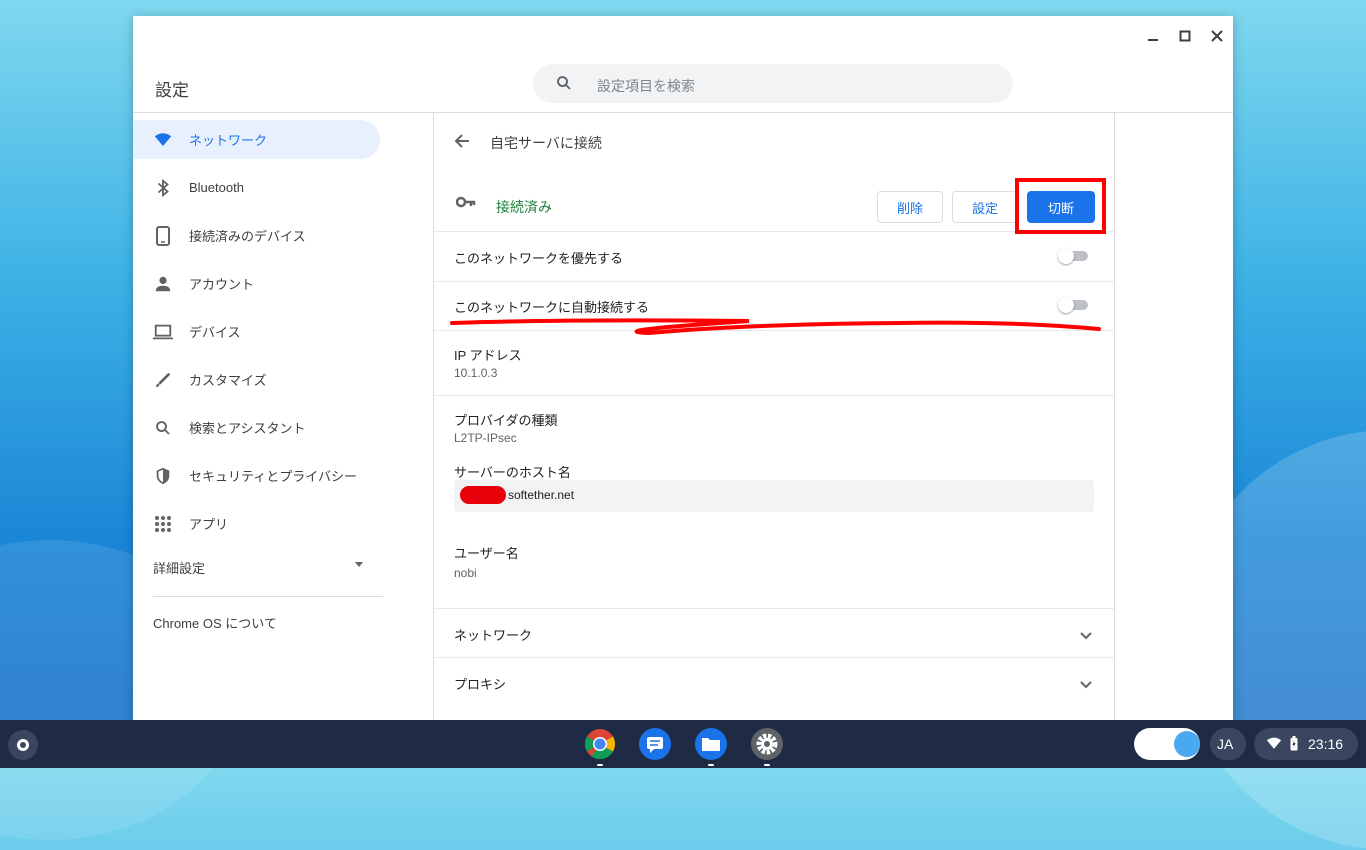 The width and height of the screenshot is (1366, 850). I want to click on prefer-network-row: このネットワークを優先する, so click(774, 257).